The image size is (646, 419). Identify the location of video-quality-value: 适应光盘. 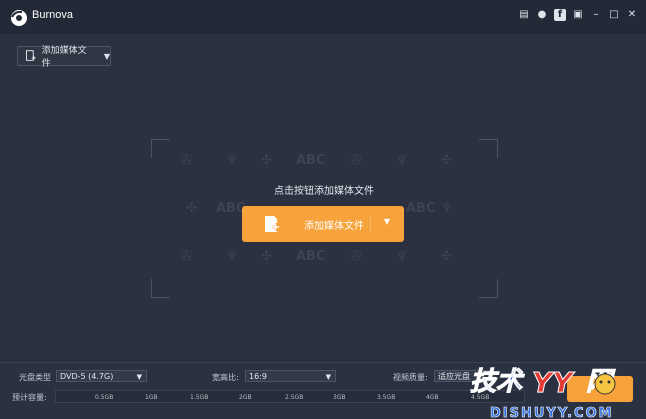
(454, 376).